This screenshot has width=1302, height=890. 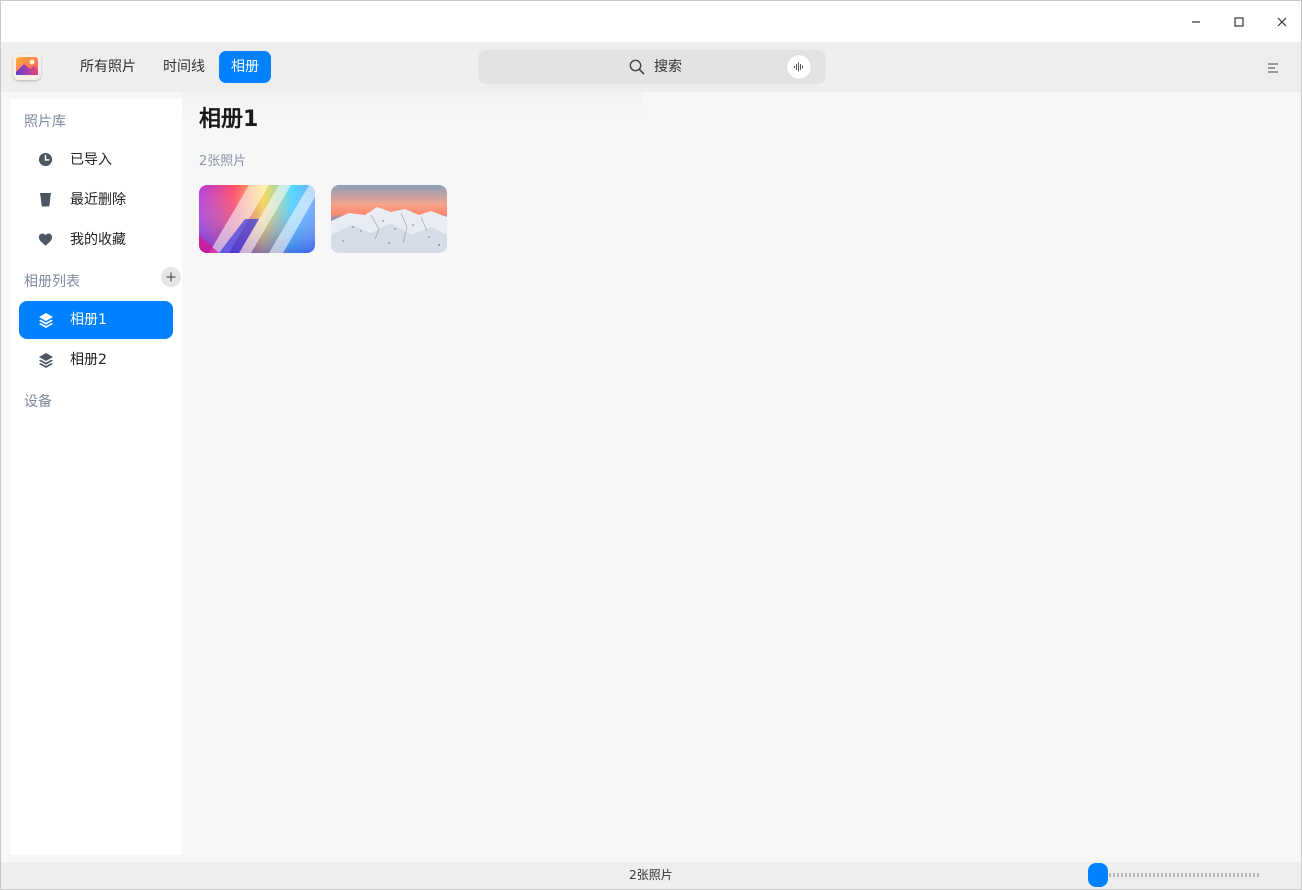 What do you see at coordinates (45, 239) in the screenshot?
I see `heart-icon` at bounding box center [45, 239].